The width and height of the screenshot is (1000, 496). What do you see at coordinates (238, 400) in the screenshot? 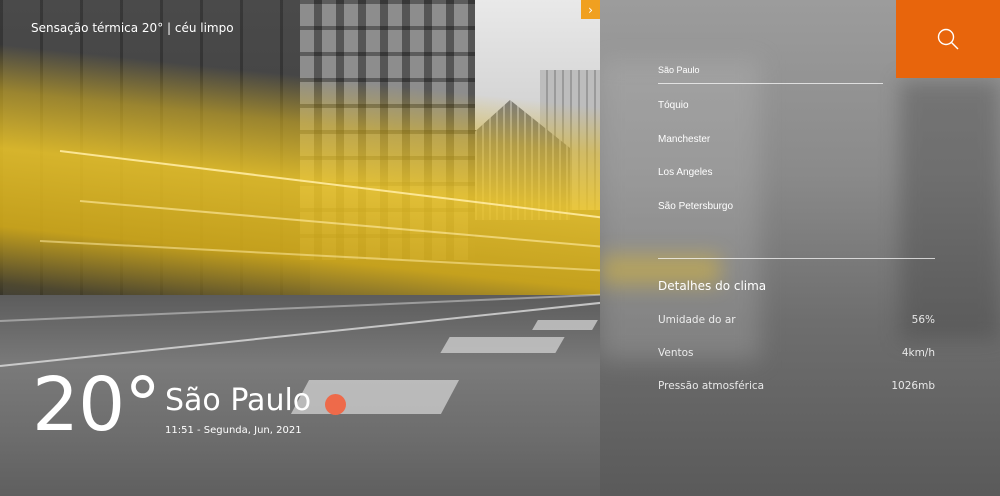
I see `city-name: São Paulo` at bounding box center [238, 400].